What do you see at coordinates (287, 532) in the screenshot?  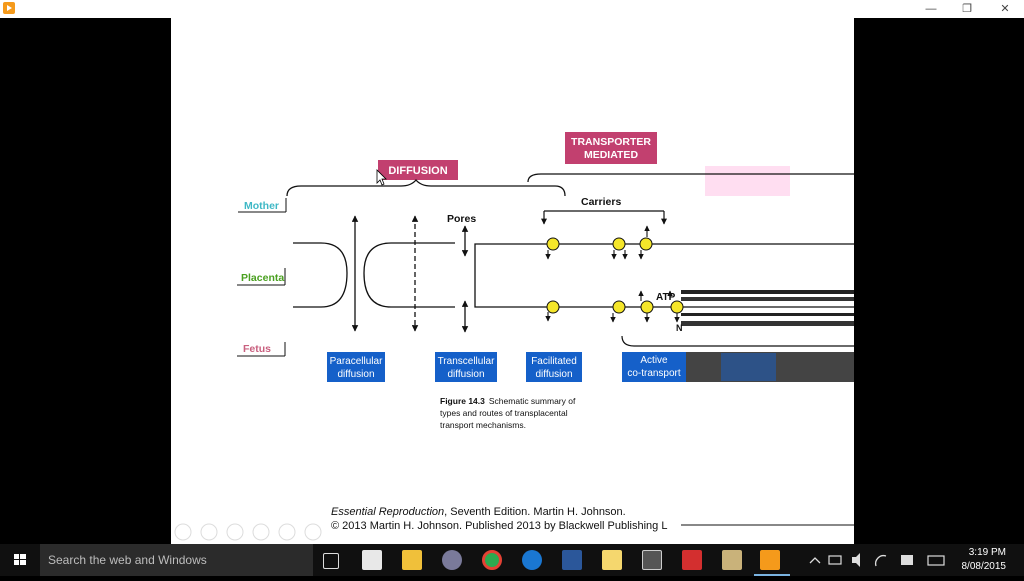 I see `zoom-icon` at bounding box center [287, 532].